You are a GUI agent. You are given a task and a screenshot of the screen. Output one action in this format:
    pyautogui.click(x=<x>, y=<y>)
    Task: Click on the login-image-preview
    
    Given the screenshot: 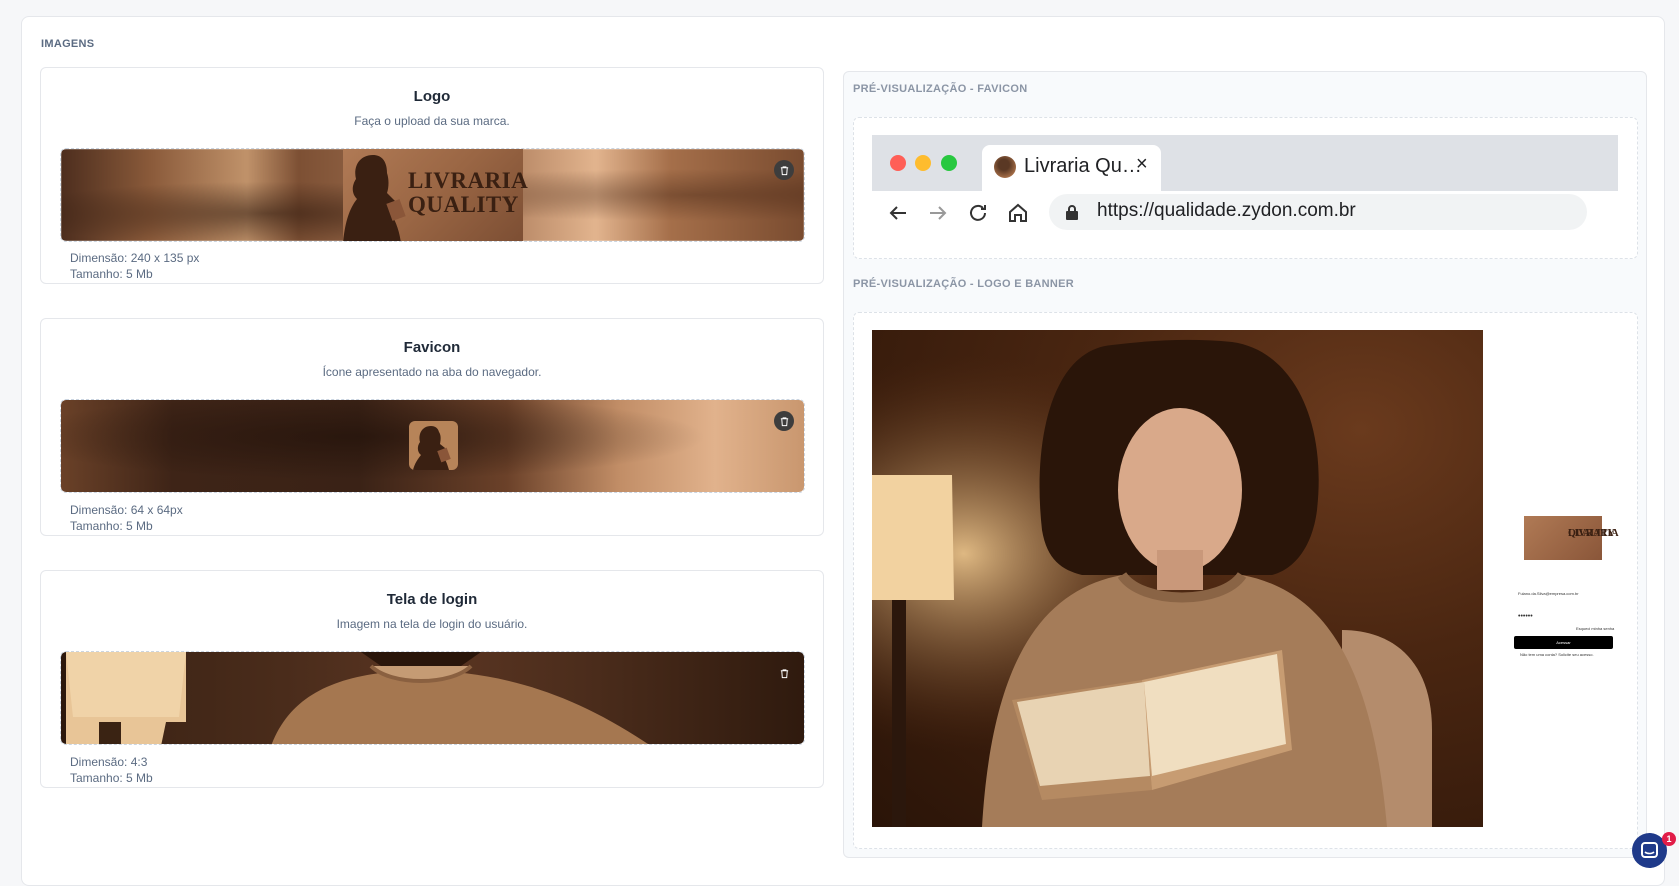 What is the action you would take?
    pyautogui.click(x=432, y=698)
    